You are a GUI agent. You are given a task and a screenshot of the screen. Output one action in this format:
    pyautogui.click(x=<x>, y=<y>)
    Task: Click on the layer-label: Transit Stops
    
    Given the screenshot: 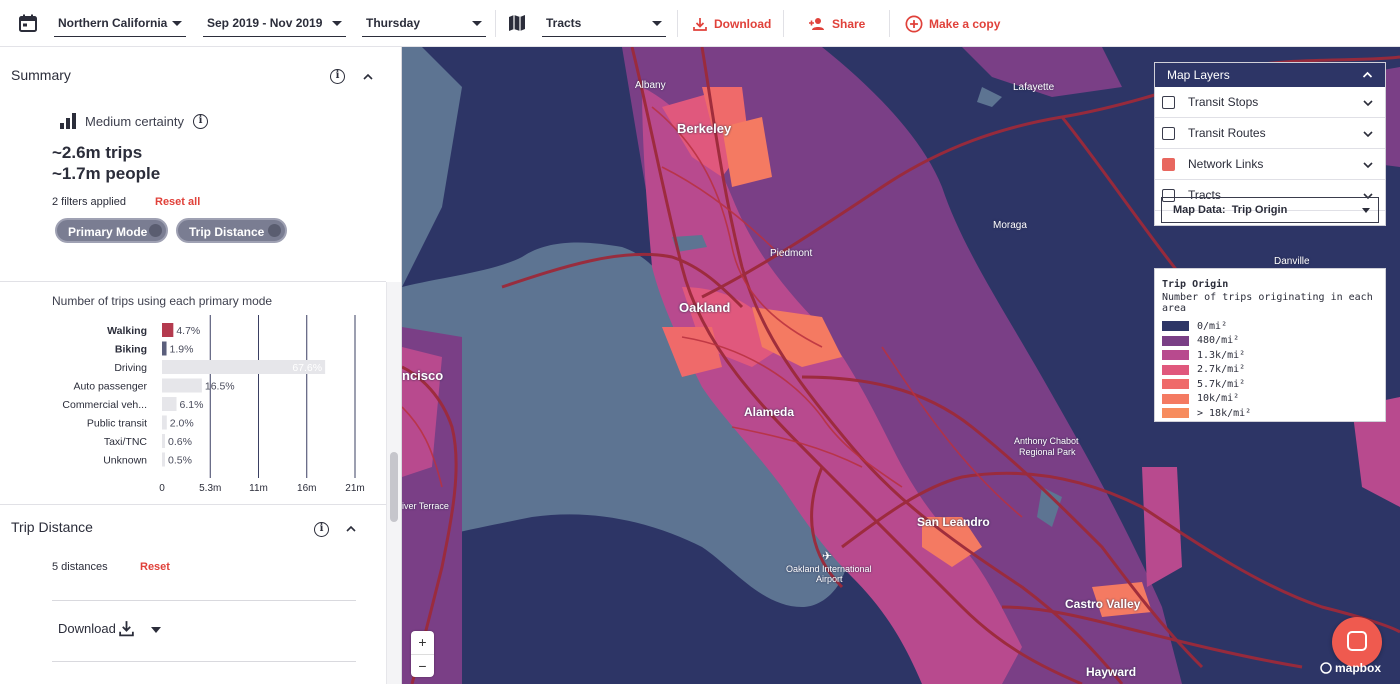 What is the action you would take?
    pyautogui.click(x=1223, y=102)
    